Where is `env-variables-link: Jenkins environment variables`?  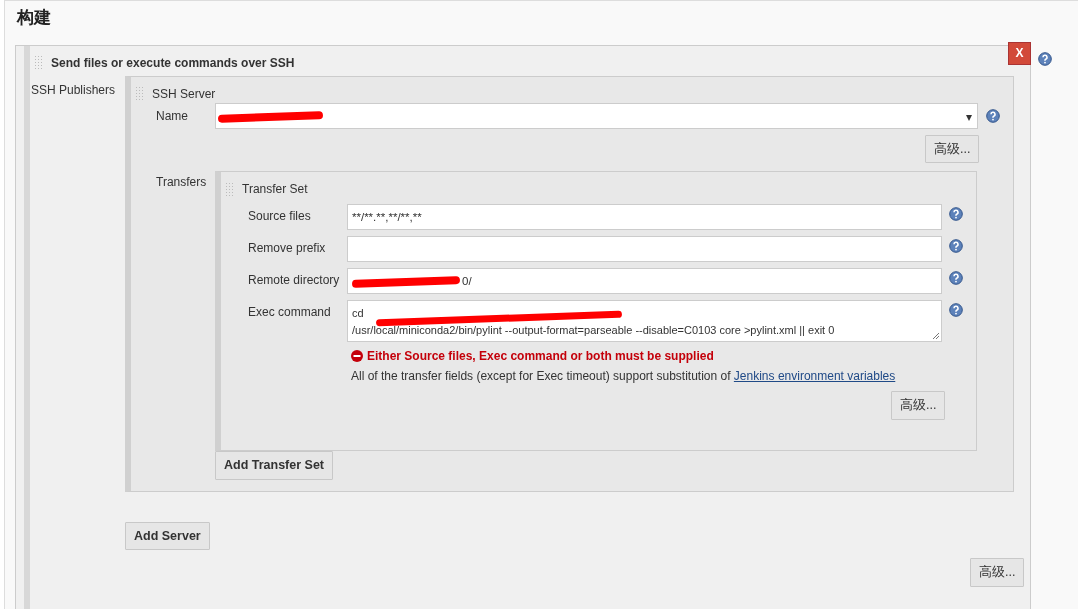
env-variables-link: Jenkins environment variables is located at coordinates (814, 376).